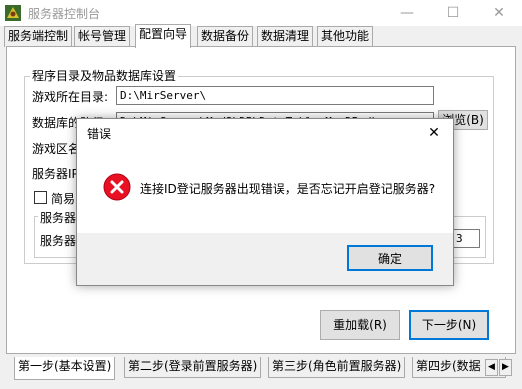 The width and height of the screenshot is (522, 389). What do you see at coordinates (193, 367) in the screenshot?
I see `tab-step-2: 第二步(登录前置服务器)` at bounding box center [193, 367].